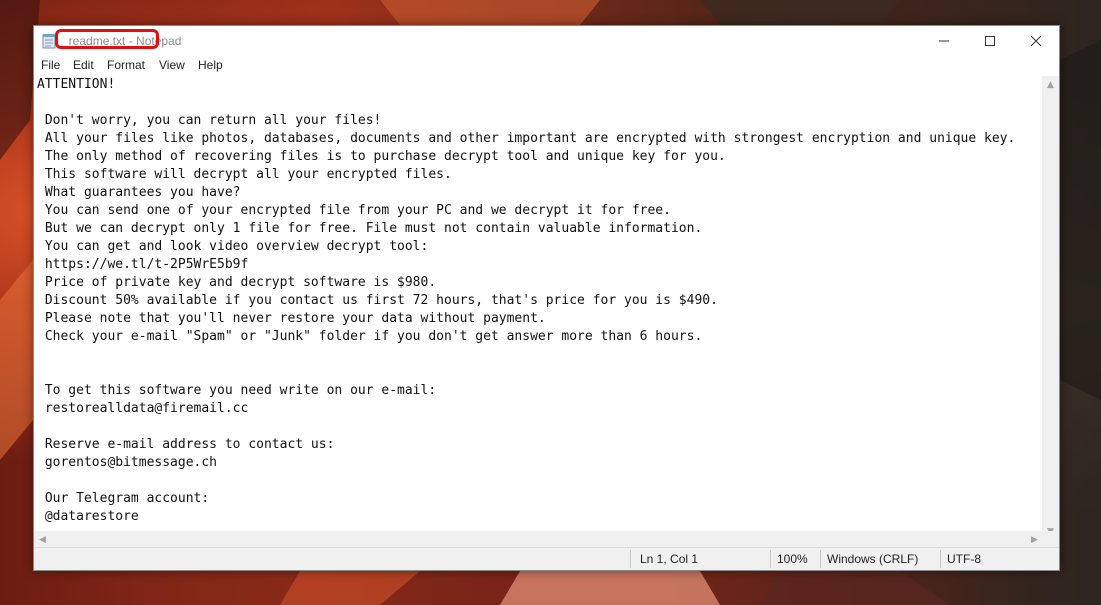 The height and width of the screenshot is (605, 1101). What do you see at coordinates (1034, 539) in the screenshot?
I see `scroll-right-icon: ▶` at bounding box center [1034, 539].